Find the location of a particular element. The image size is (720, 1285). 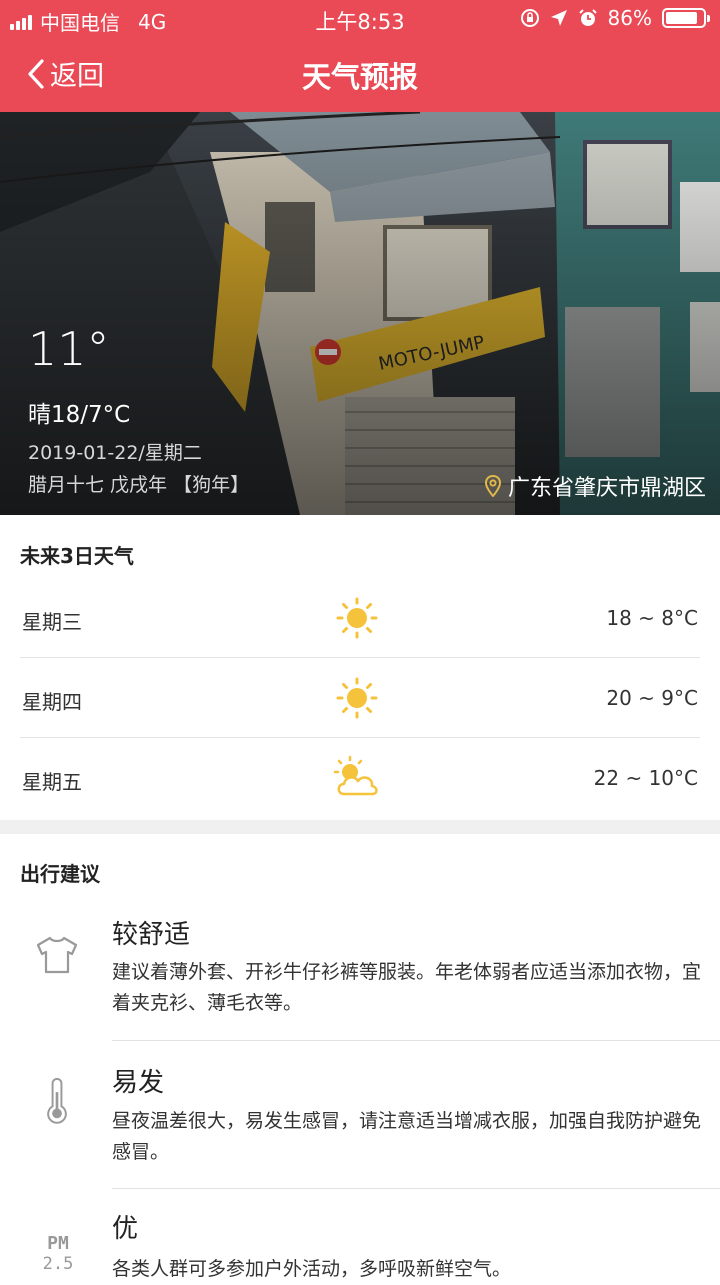

pm25-icon-top: PM is located at coordinates (58, 1243).